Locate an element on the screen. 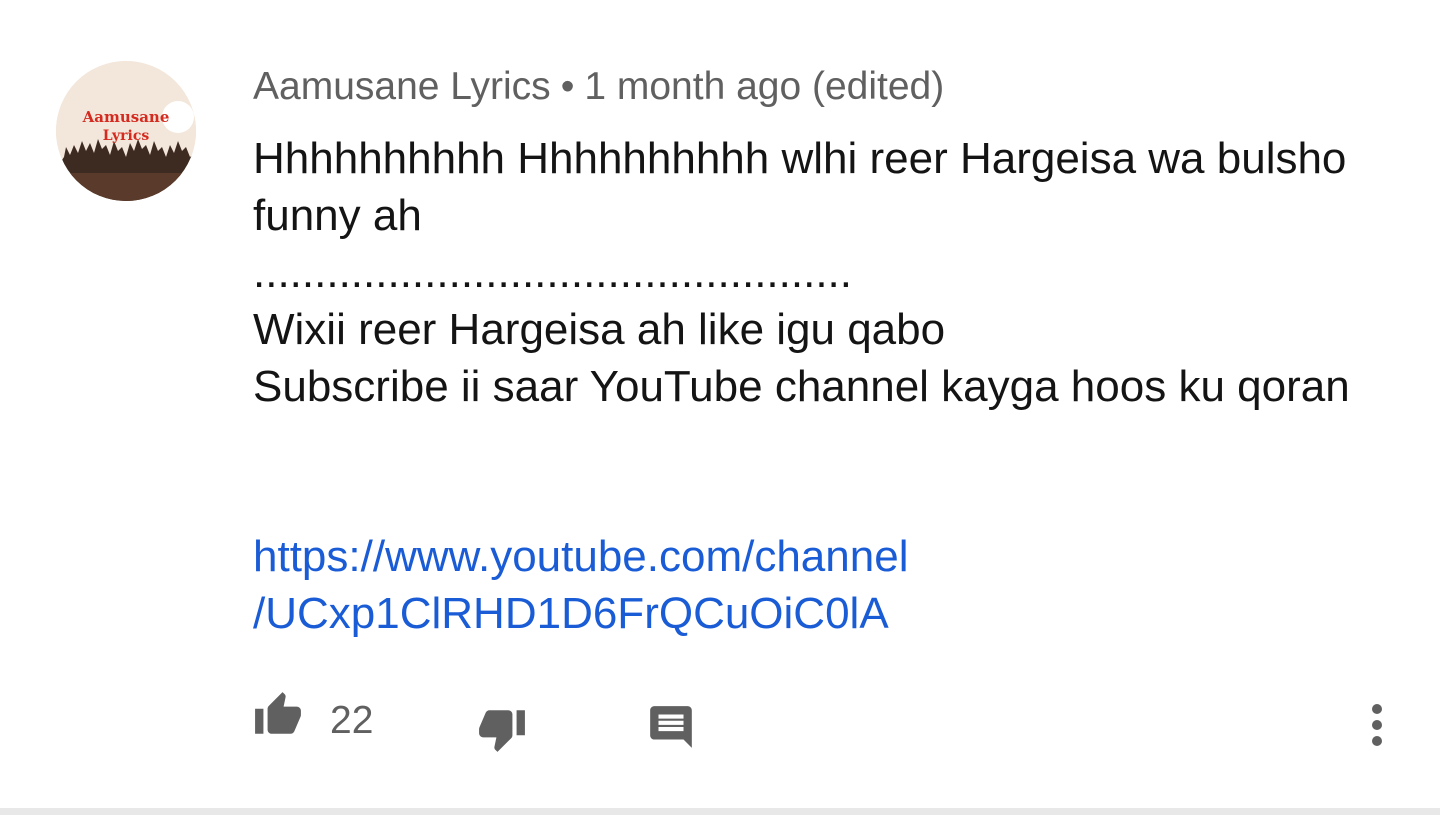 This screenshot has width=1440, height=815. more-options-button is located at coordinates (1377, 726).